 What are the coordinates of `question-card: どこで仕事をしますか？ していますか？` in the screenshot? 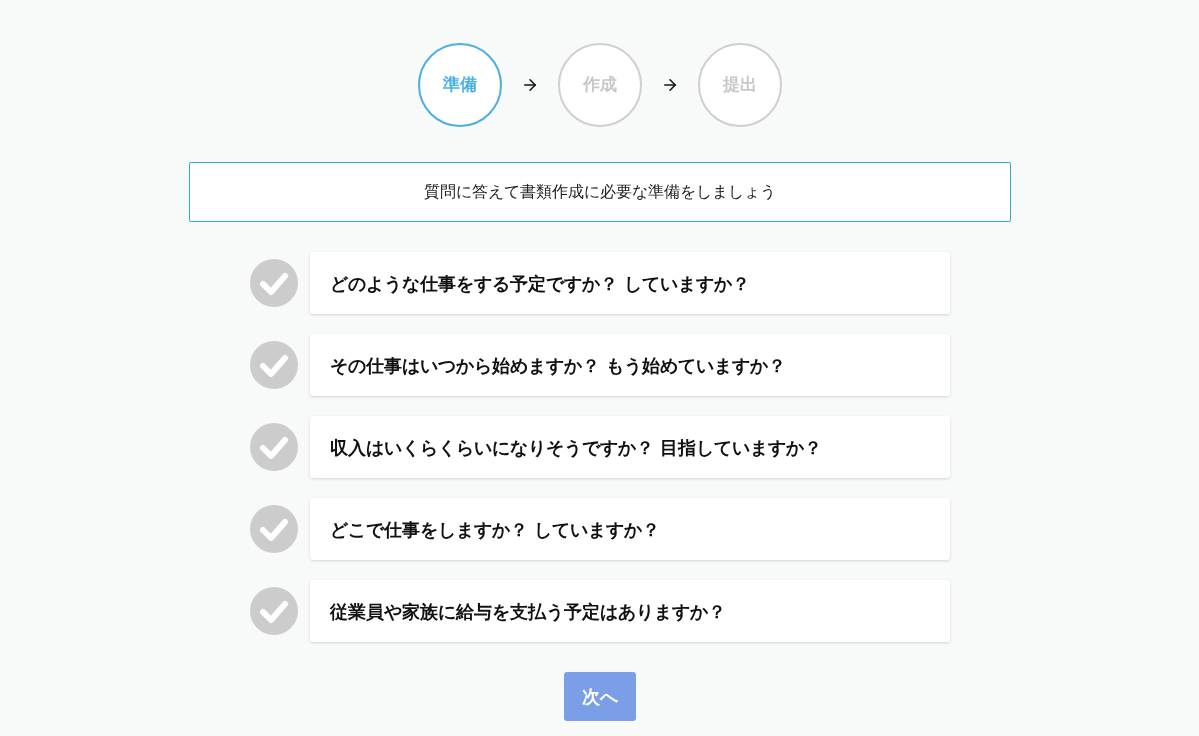 It's located at (629, 529).